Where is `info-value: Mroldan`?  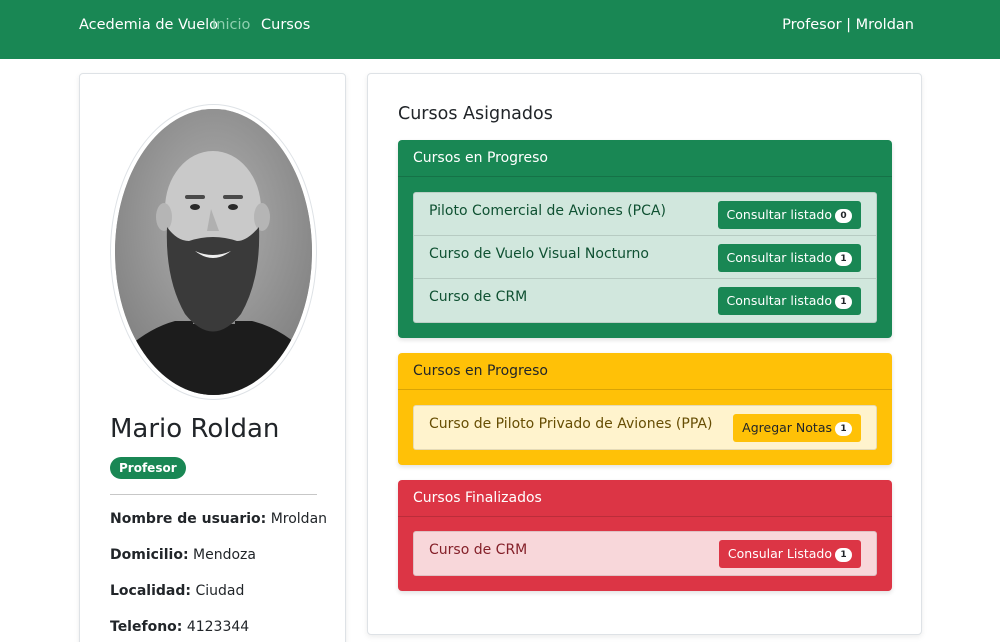
info-value: Mroldan is located at coordinates (299, 519).